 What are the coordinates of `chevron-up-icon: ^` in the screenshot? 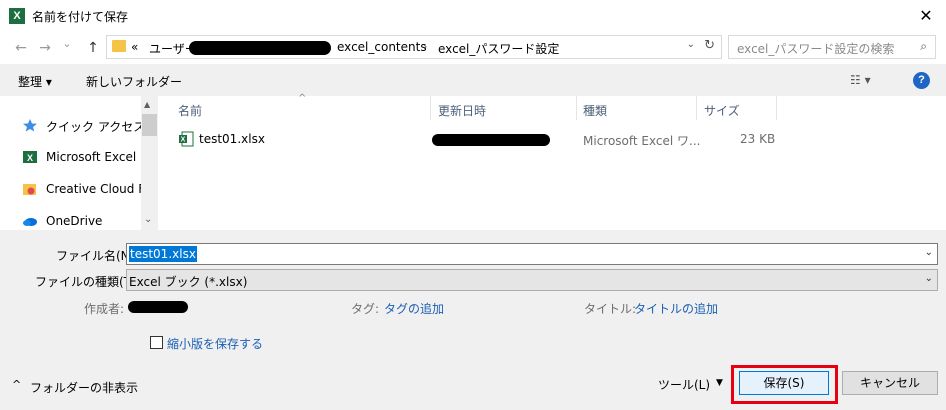 It's located at (16, 384).